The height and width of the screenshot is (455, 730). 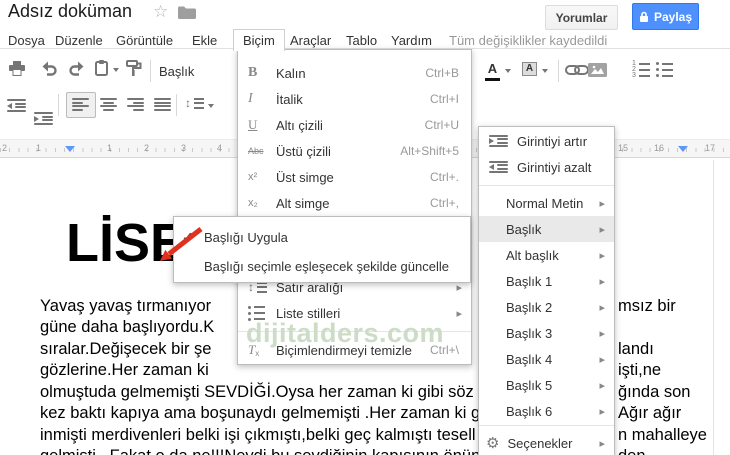 I want to click on doc-text: n mahalleye, so click(x=662, y=435).